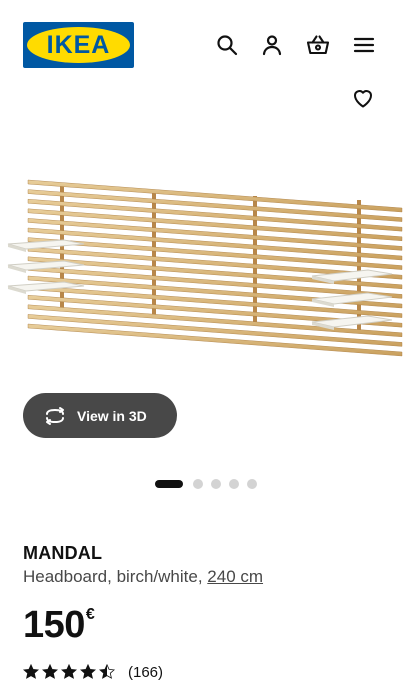  What do you see at coordinates (169, 484) in the screenshot?
I see `carousel-dot-active` at bounding box center [169, 484].